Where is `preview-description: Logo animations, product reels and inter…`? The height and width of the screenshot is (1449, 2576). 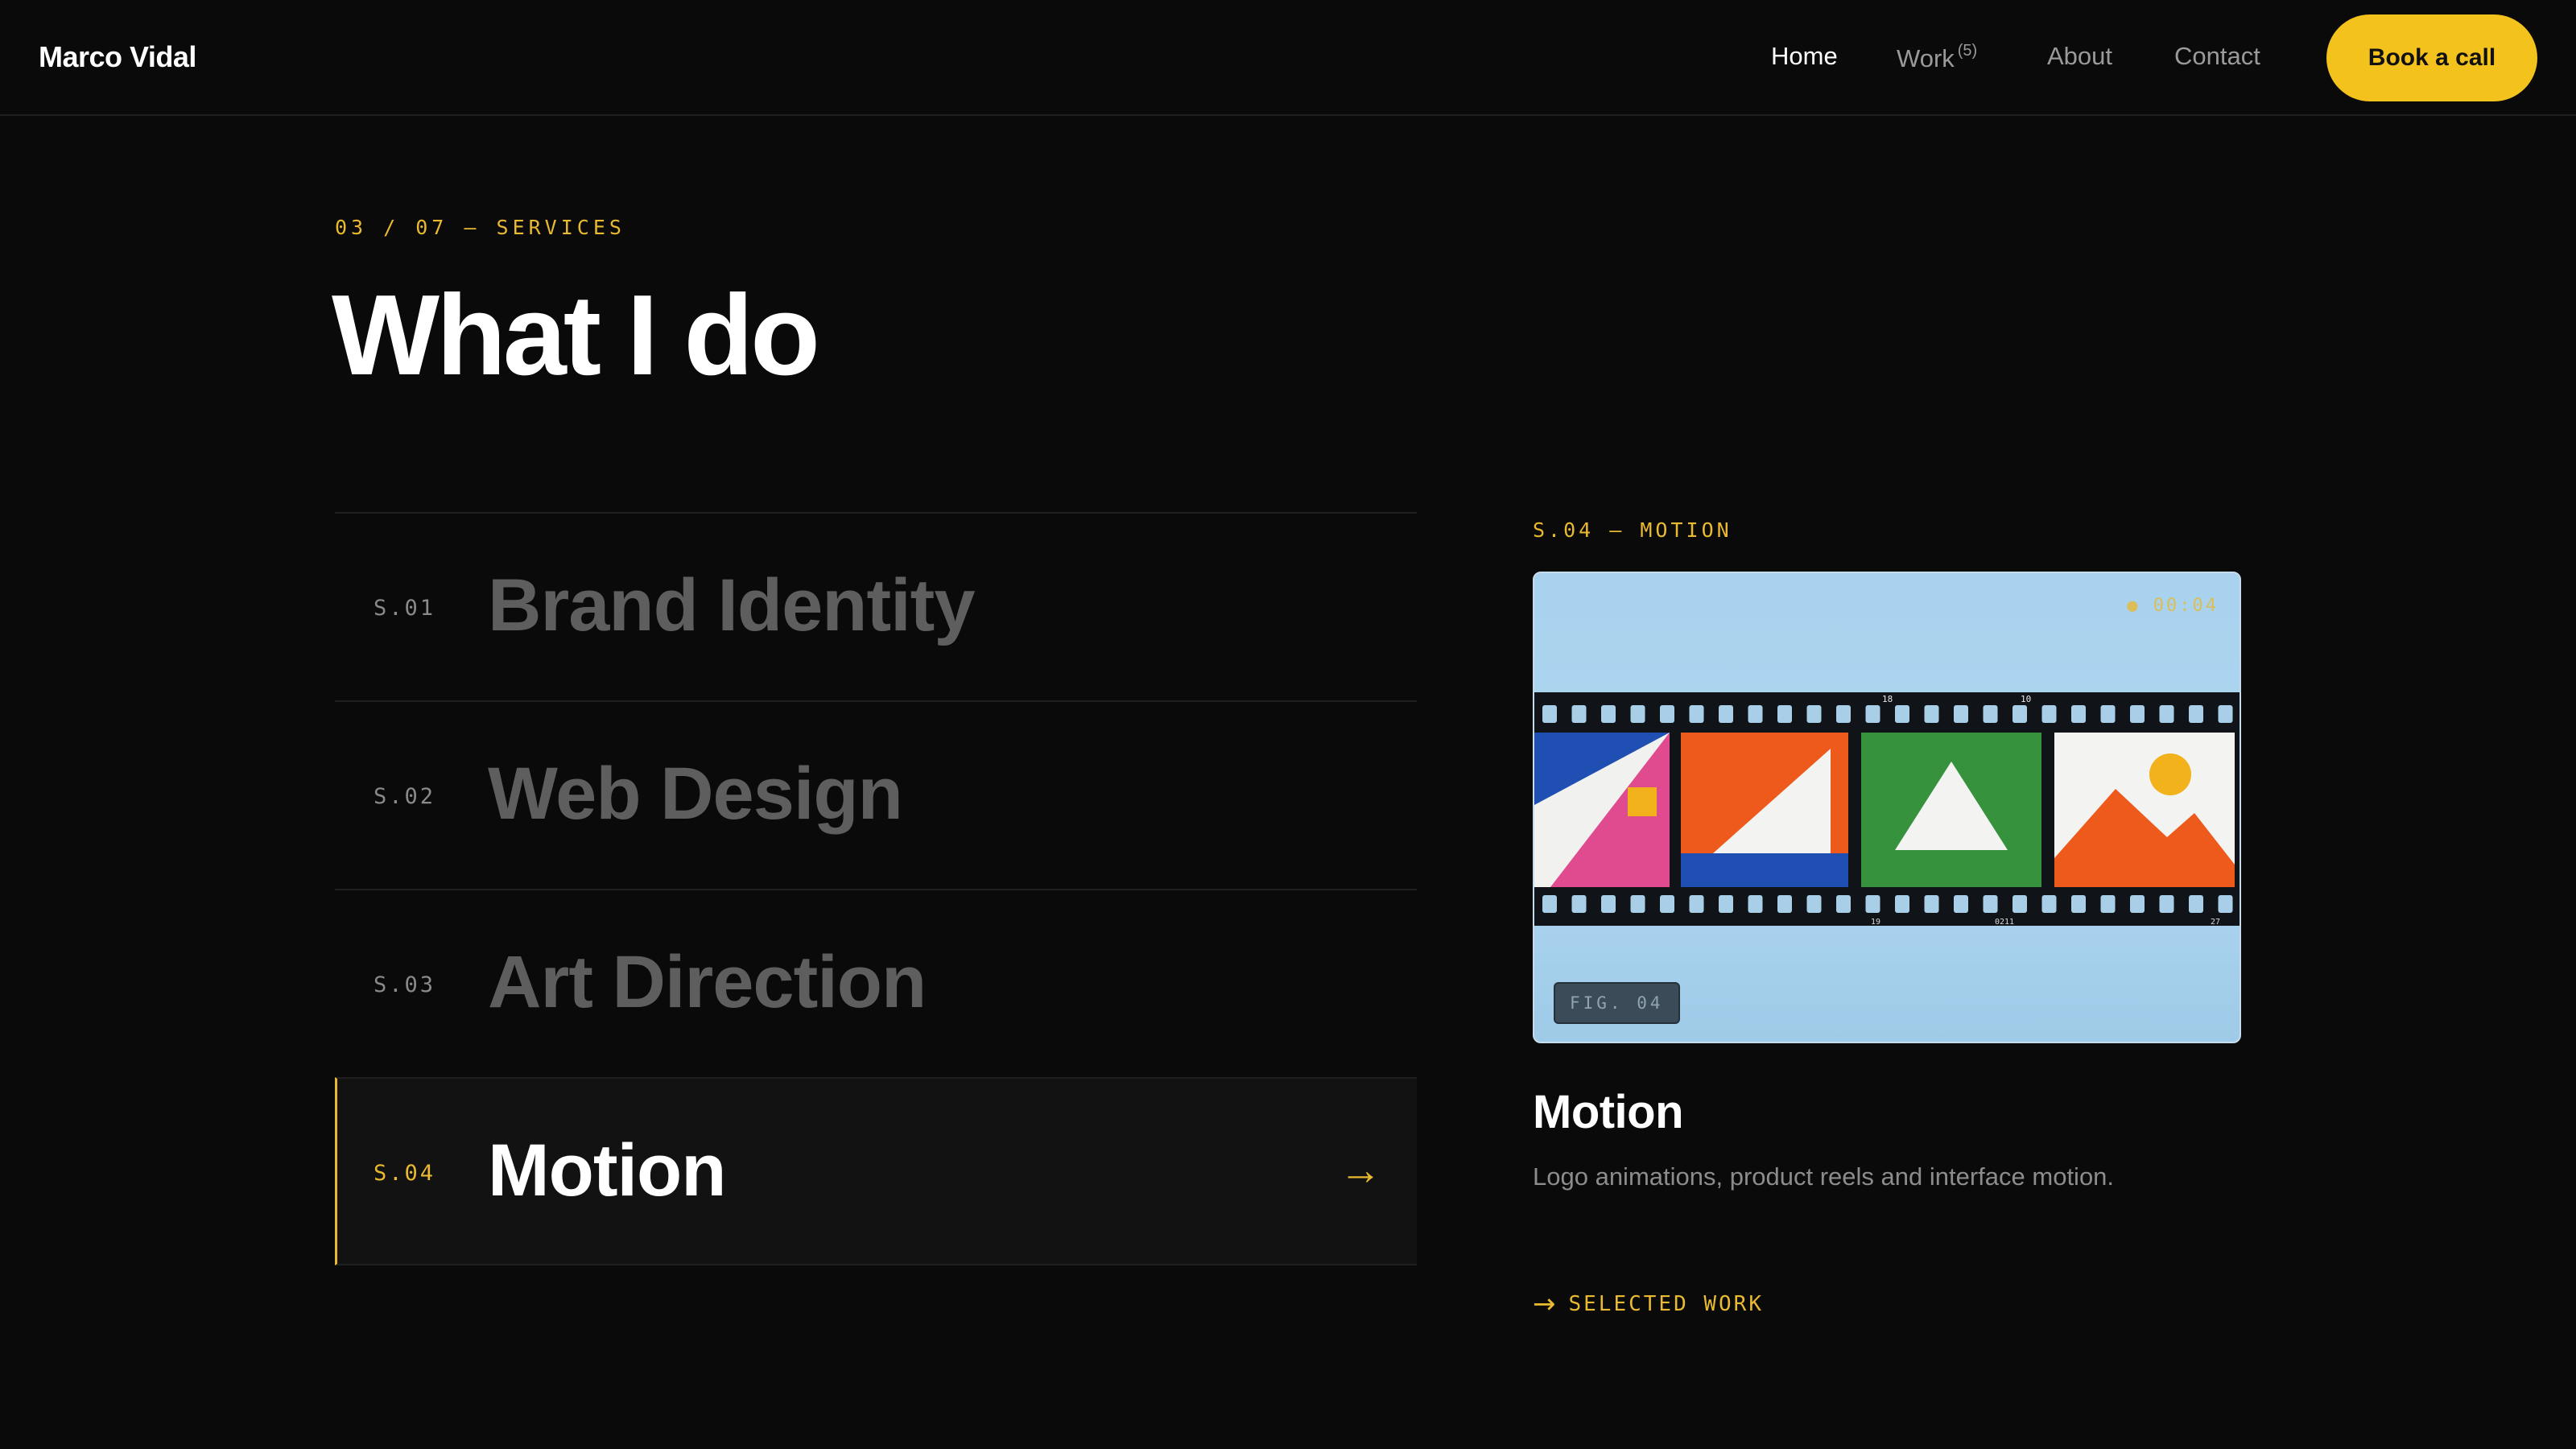
preview-description: Logo animations, product reels and inter… is located at coordinates (1824, 1176).